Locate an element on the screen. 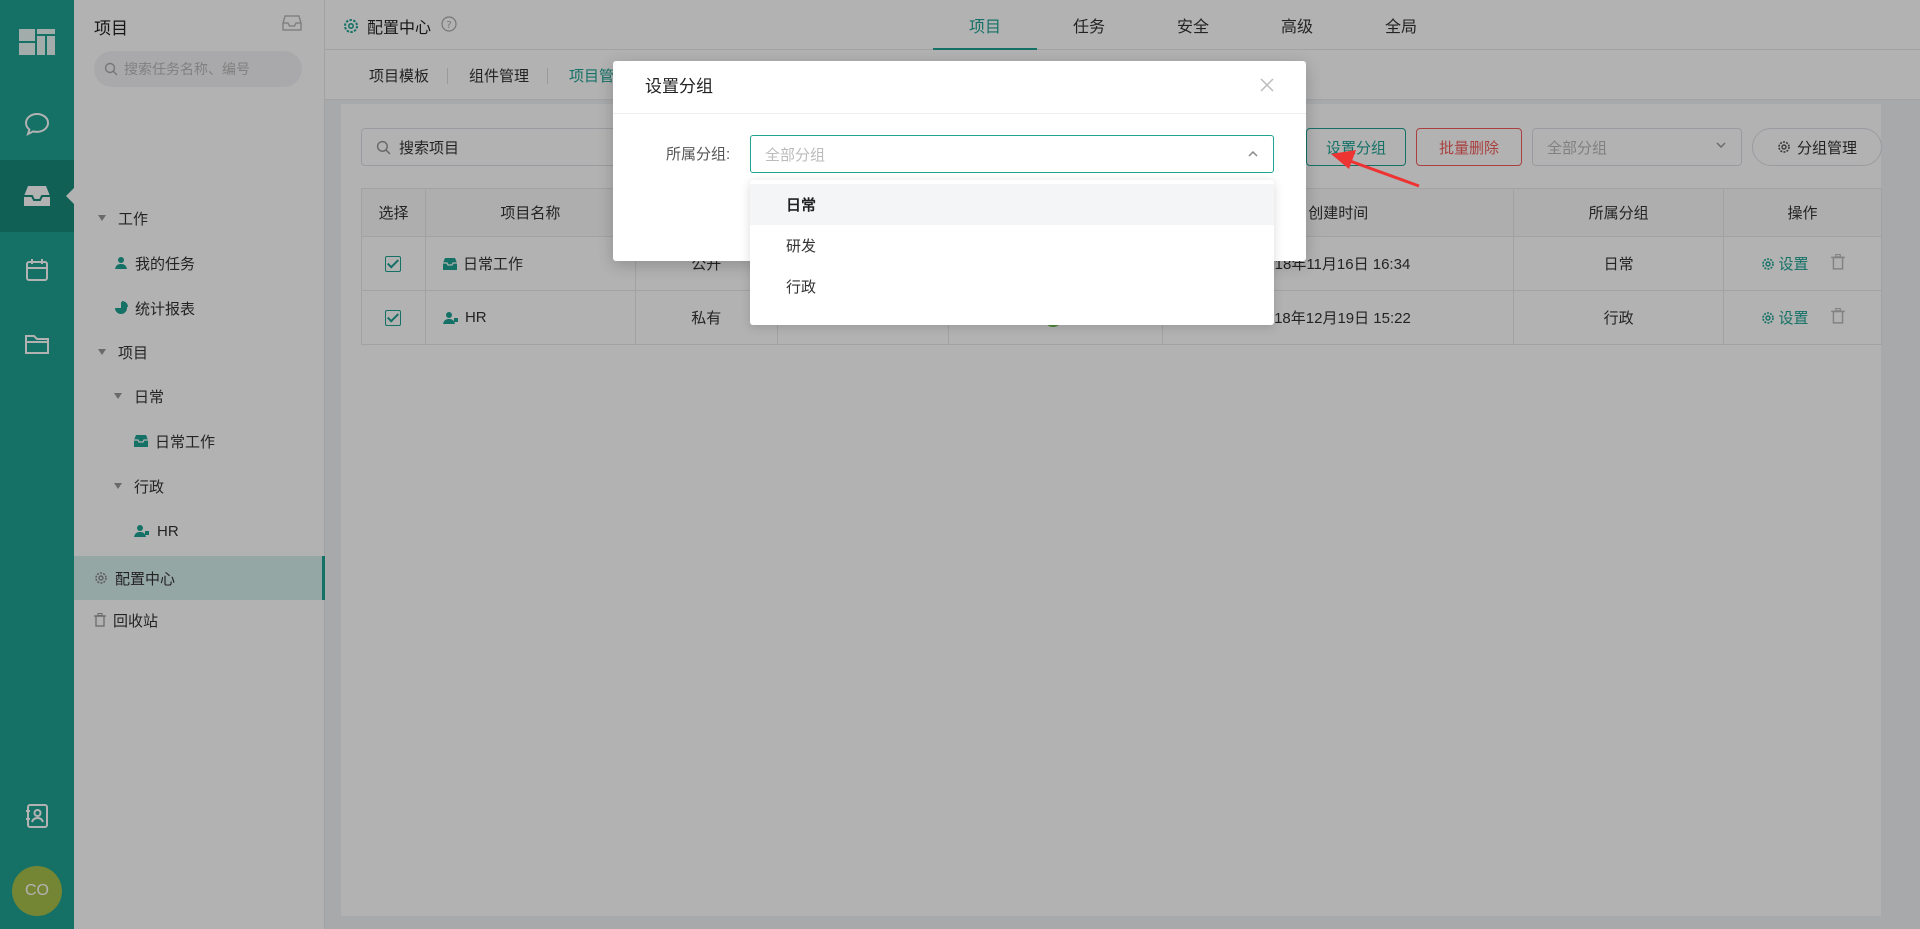 Image resolution: width=1920 pixels, height=929 pixels. divider is located at coordinates (959, 113).